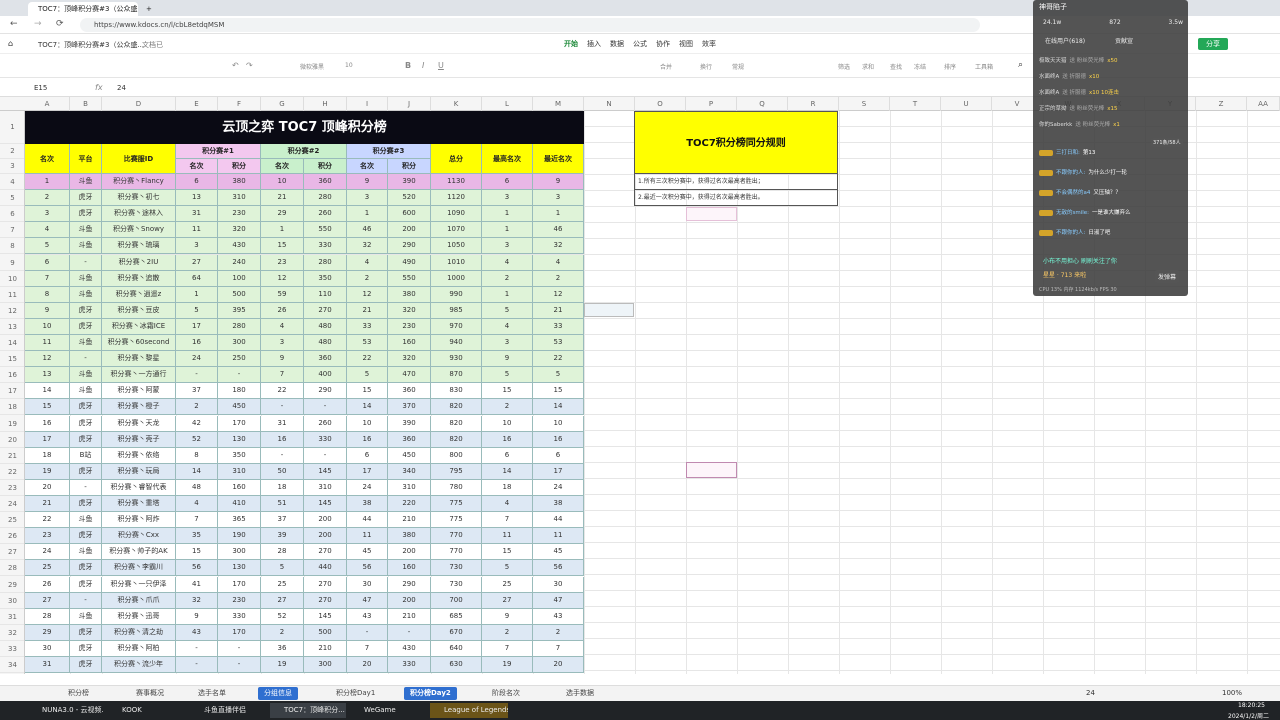 The width and height of the screenshot is (1280, 720). Describe the element at coordinates (456, 439) in the screenshot. I see `cell-total: 820` at that location.